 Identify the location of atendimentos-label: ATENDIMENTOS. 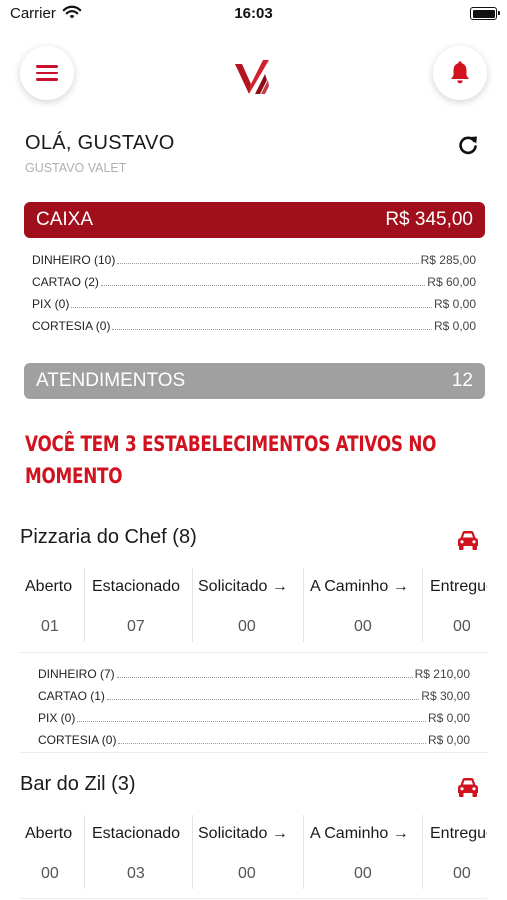
(111, 380).